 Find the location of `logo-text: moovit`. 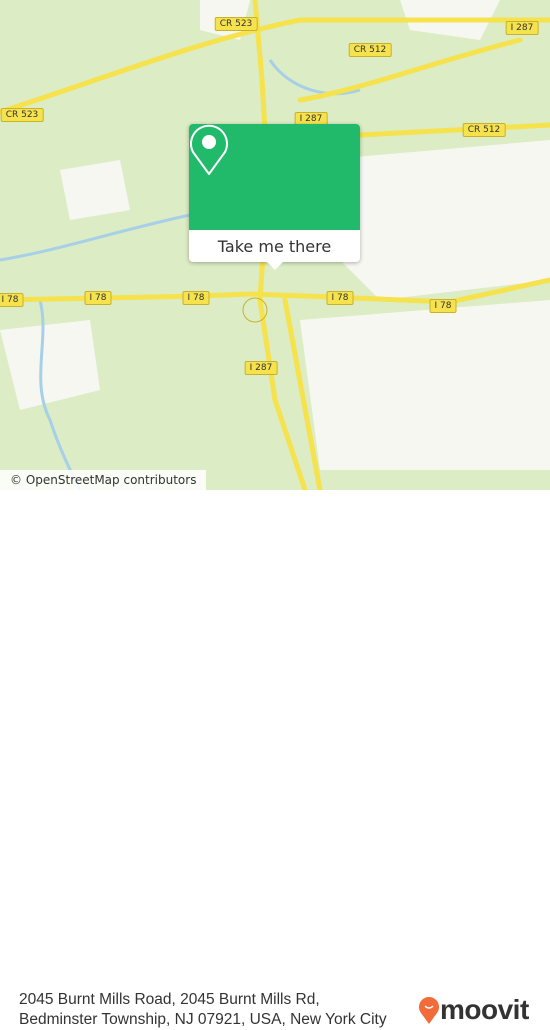

logo-text: moovit is located at coordinates (484, 1009).